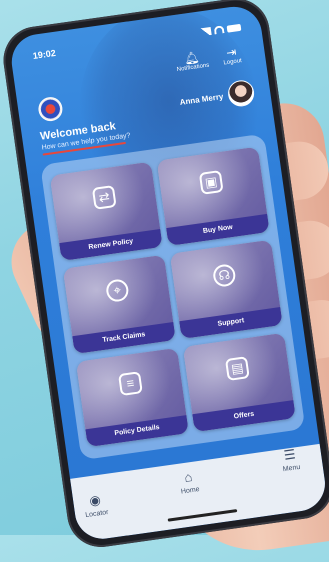  What do you see at coordinates (201, 99) in the screenshot?
I see `user-name: Anna Merry` at bounding box center [201, 99].